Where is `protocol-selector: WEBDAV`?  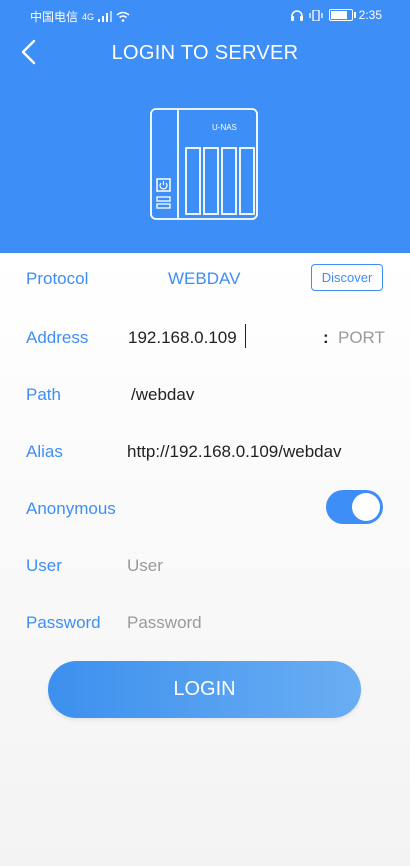
protocol-selector: WEBDAV is located at coordinates (204, 279).